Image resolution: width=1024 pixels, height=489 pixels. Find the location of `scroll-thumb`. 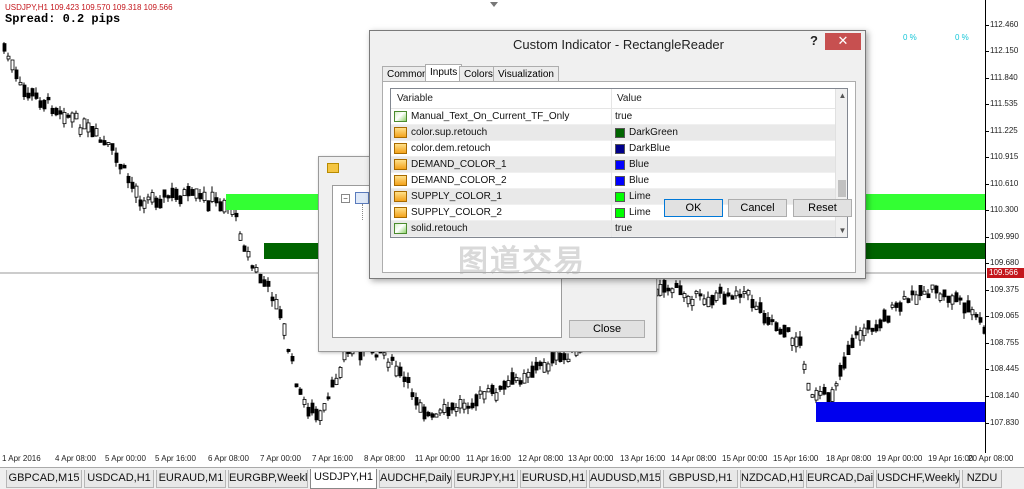

scroll-thumb is located at coordinates (842, 188).